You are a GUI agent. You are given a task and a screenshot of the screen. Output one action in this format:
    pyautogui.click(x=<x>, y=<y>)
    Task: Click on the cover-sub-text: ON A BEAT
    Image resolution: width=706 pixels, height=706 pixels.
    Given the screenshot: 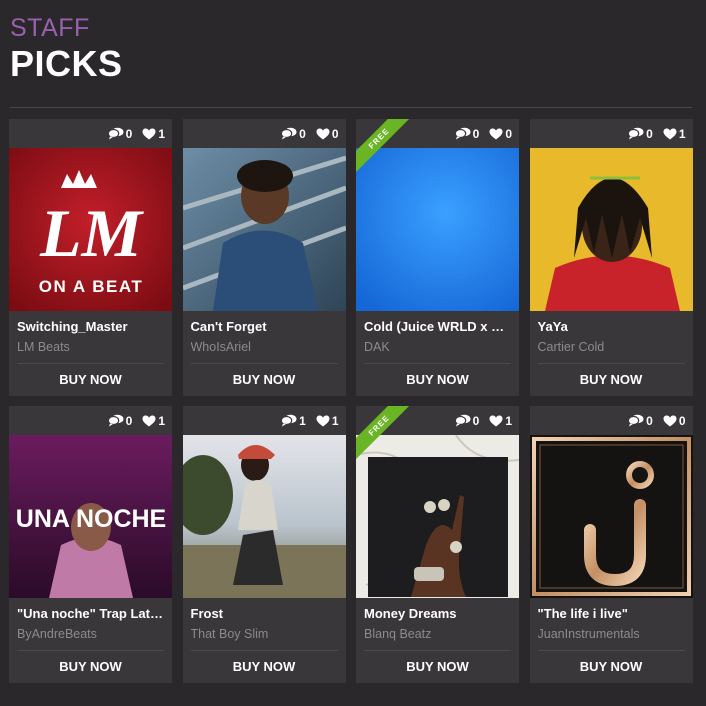 What is the action you would take?
    pyautogui.click(x=91, y=286)
    